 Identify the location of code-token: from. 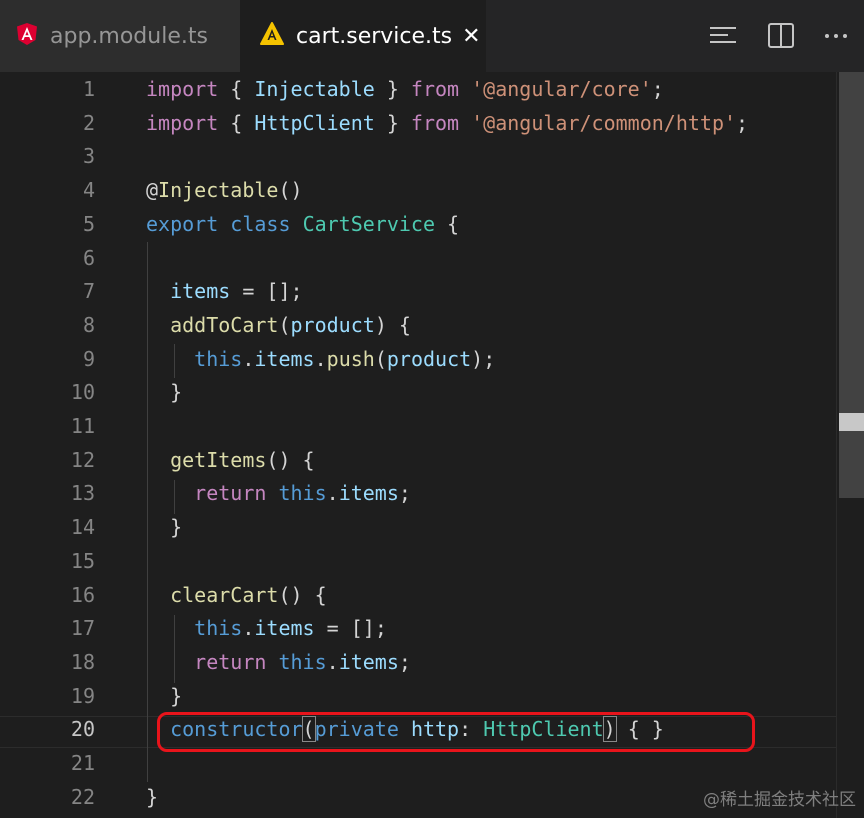
(435, 122).